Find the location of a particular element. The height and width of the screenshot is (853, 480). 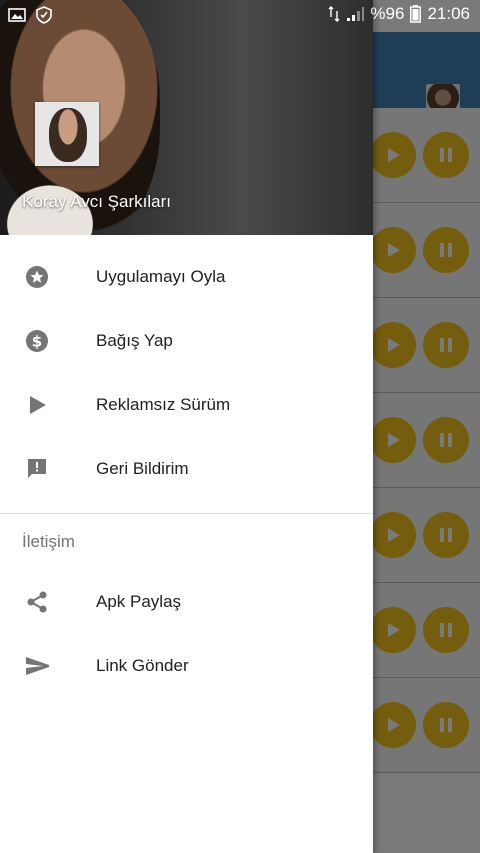

menu-item-label: Link Gönder is located at coordinates (142, 665).